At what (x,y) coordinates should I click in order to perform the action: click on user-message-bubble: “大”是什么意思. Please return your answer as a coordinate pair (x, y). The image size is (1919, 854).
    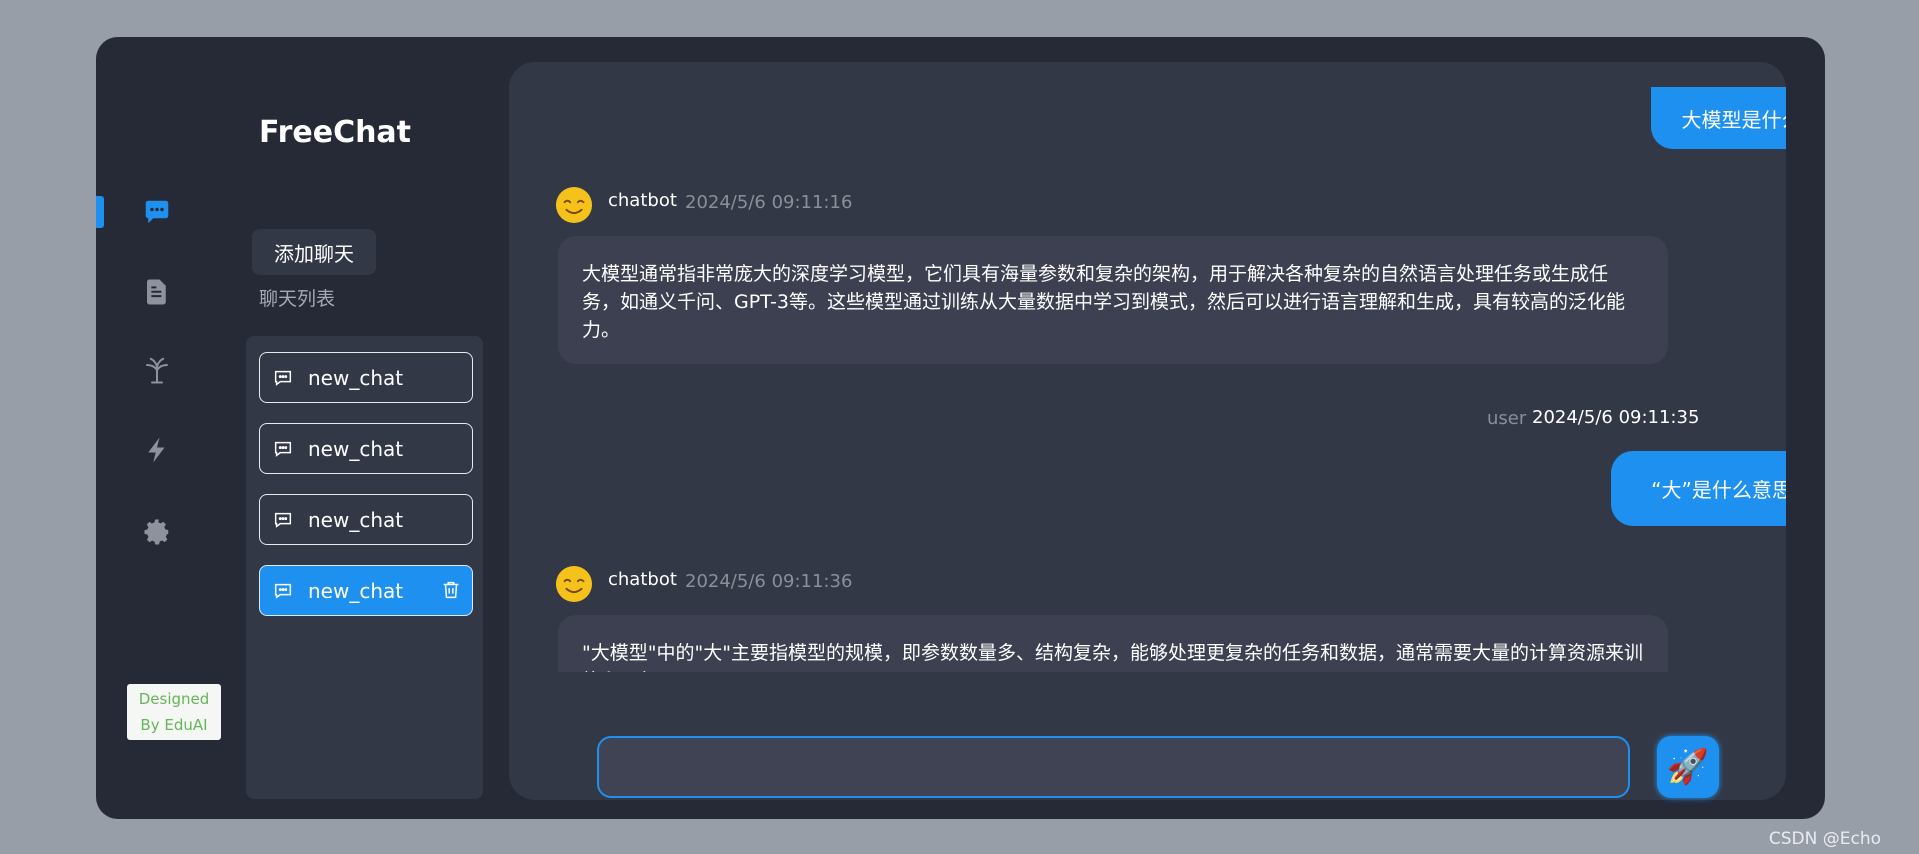
    Looking at the image, I should click on (1698, 488).